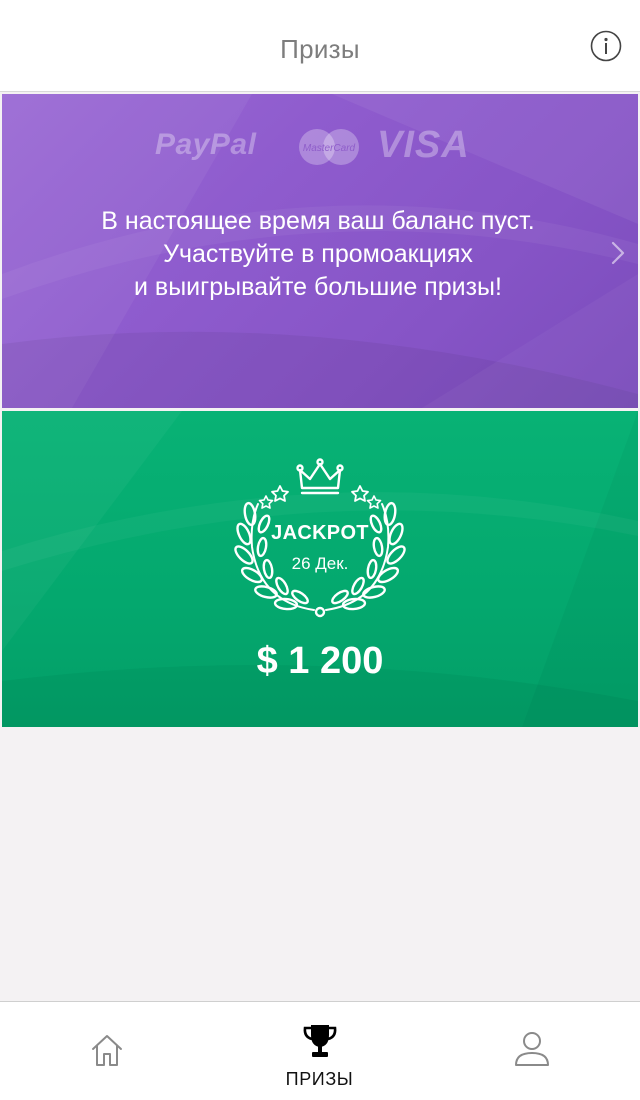  I want to click on navigation-bar: Призы, so click(320, 46).